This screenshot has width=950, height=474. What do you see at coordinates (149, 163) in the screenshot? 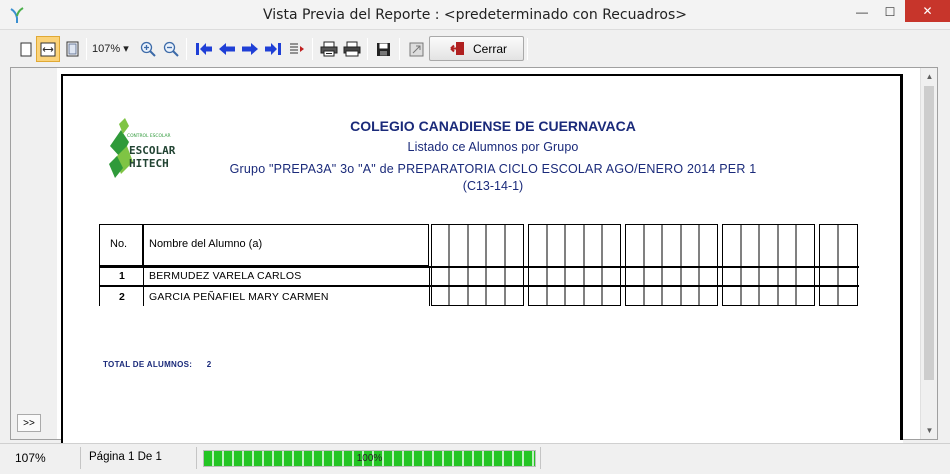
I see `logo-word-hitech: HITECH` at bounding box center [149, 163].